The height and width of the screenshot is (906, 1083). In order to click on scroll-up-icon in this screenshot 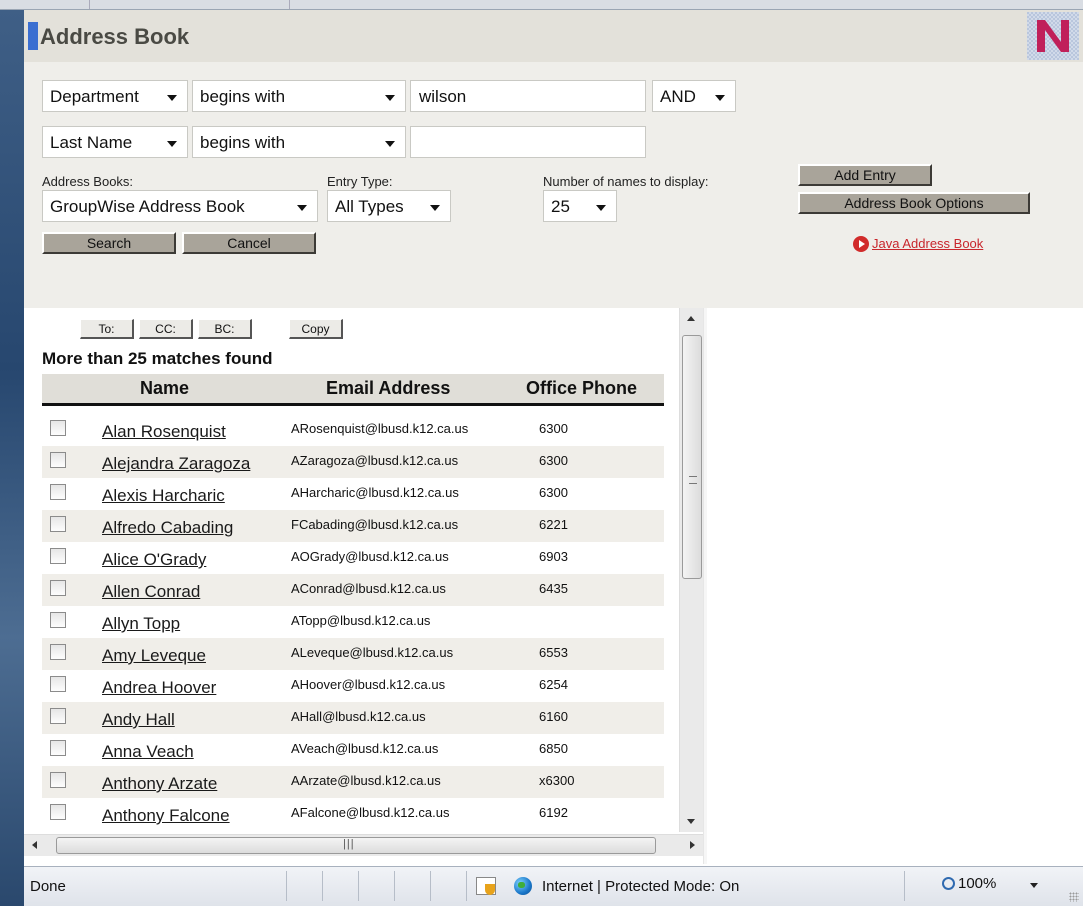, I will do `click(691, 318)`.